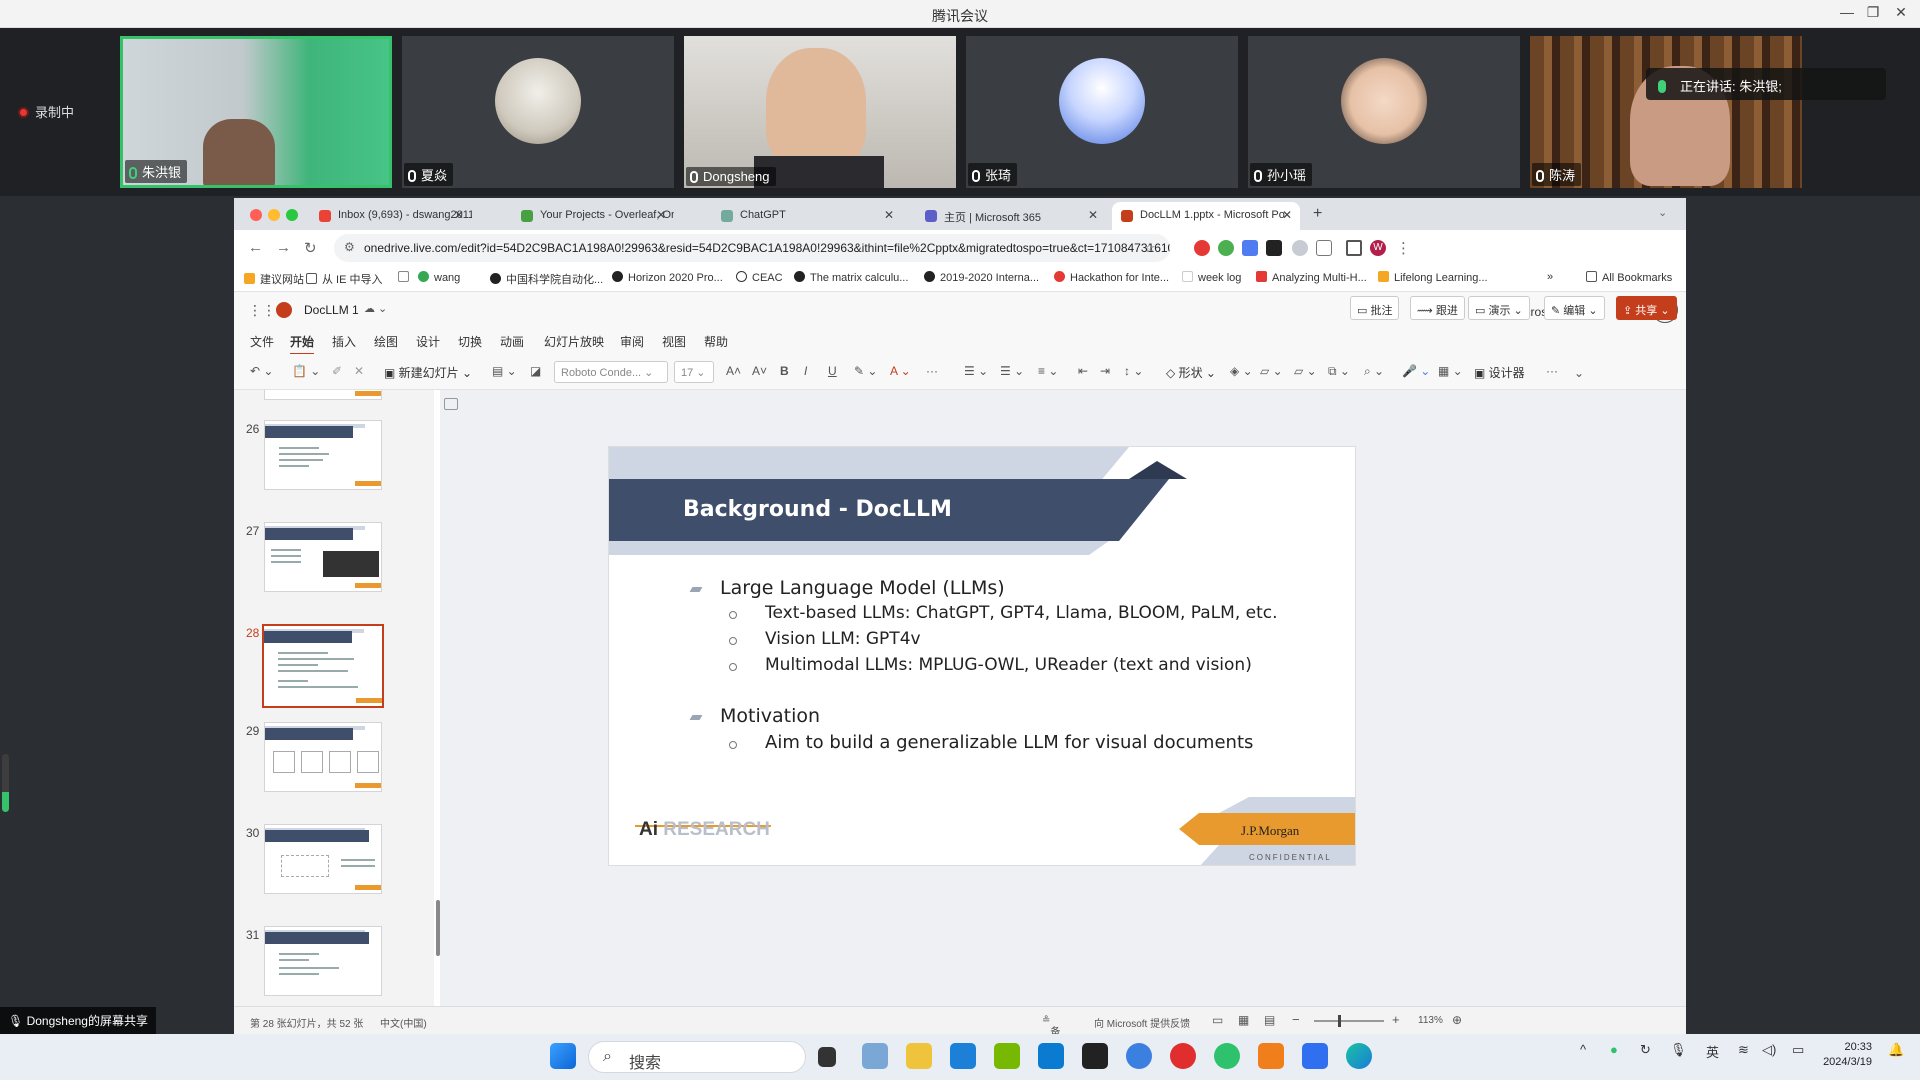 Image resolution: width=1920 pixels, height=1080 pixels. What do you see at coordinates (1315, 1056) in the screenshot?
I see `tencent-meeting-icon` at bounding box center [1315, 1056].